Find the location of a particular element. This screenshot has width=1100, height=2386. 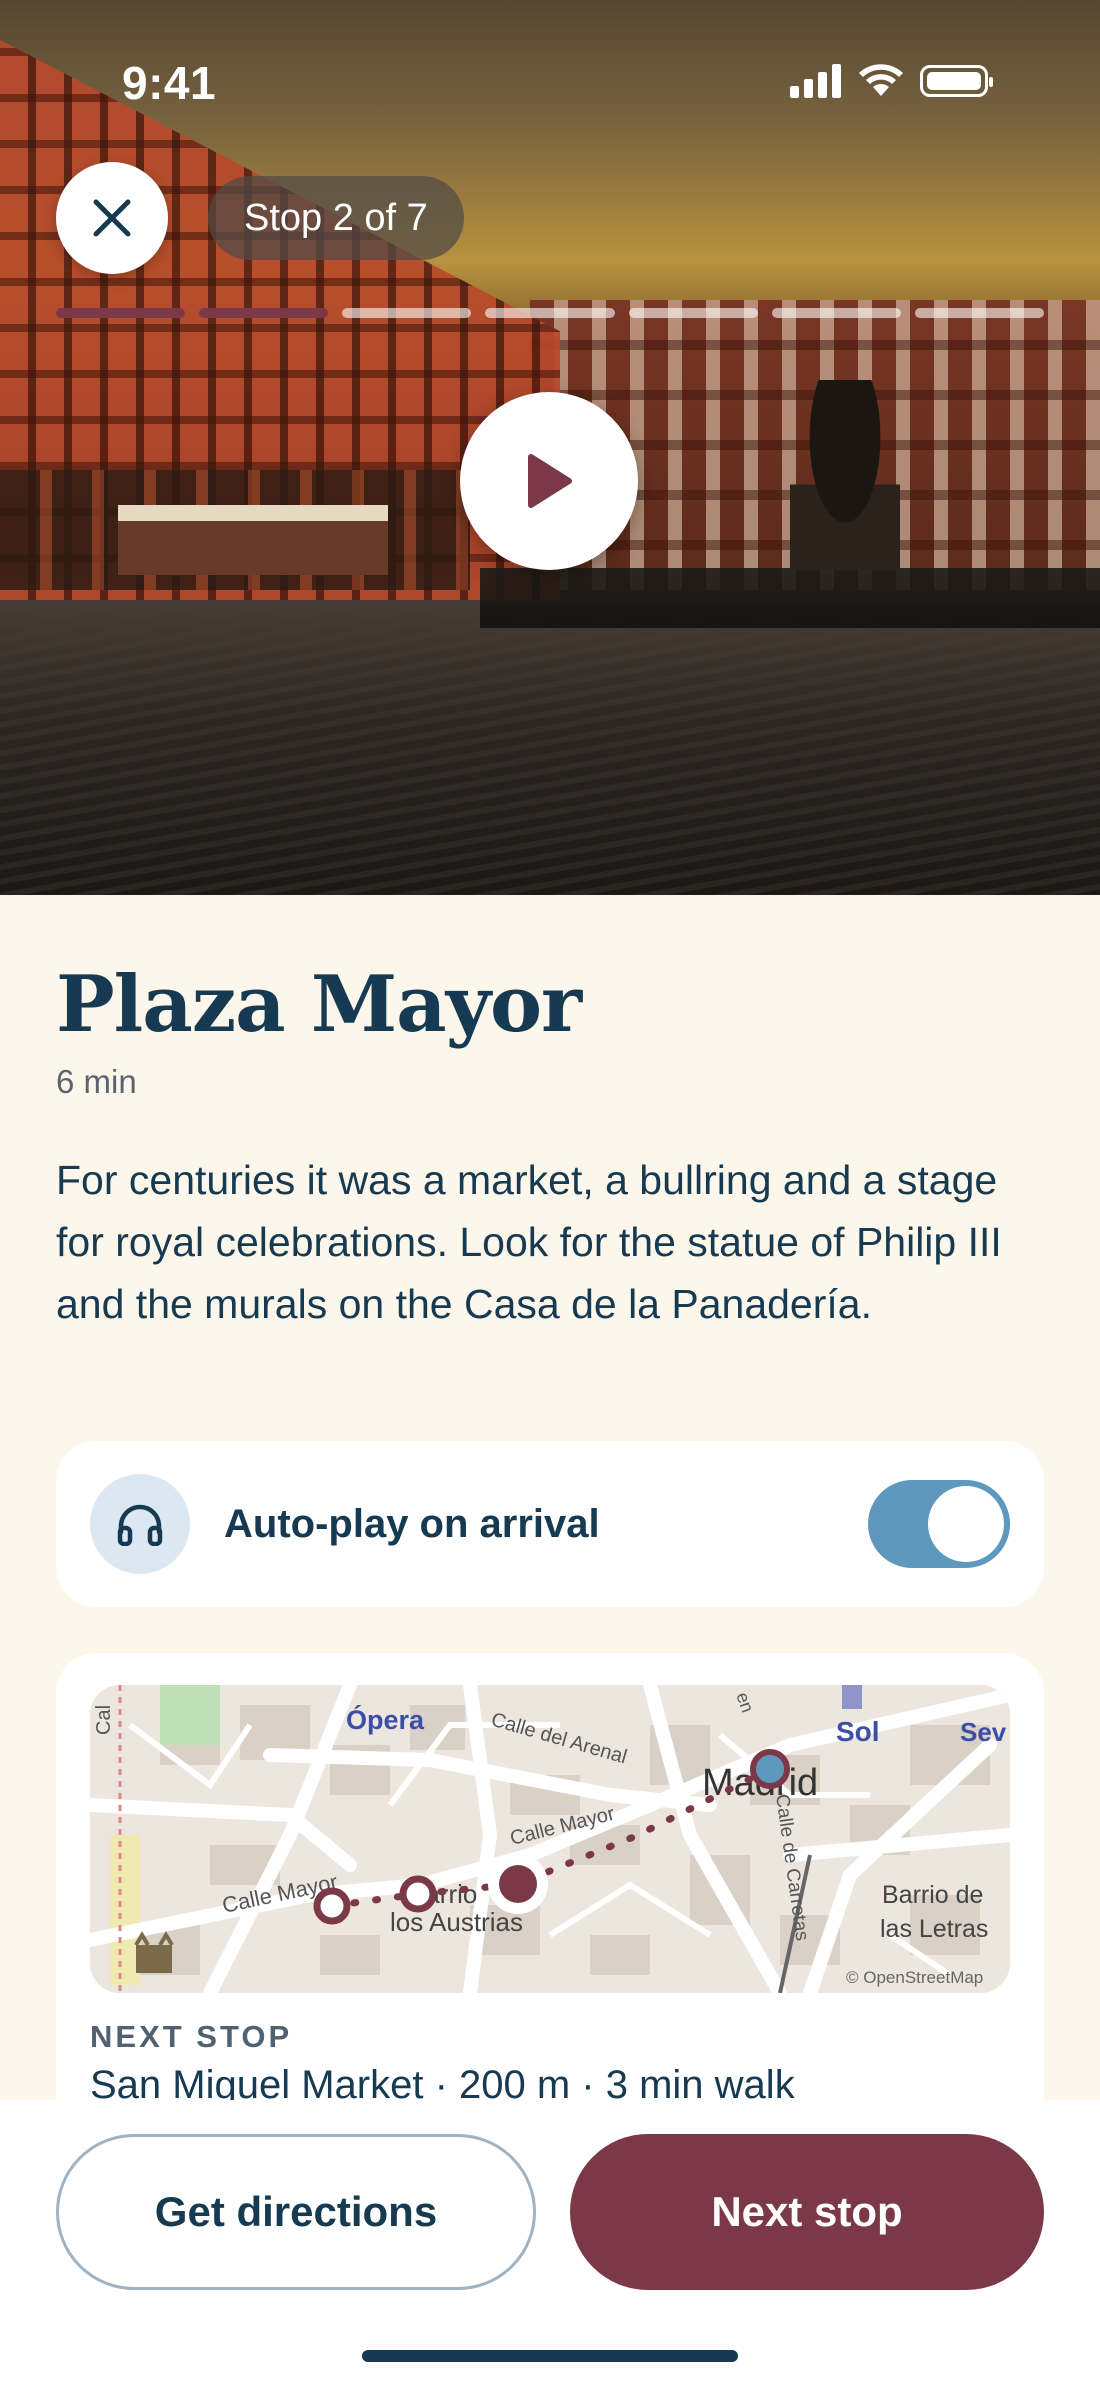

status-time: 9:41 is located at coordinates (169, 83).